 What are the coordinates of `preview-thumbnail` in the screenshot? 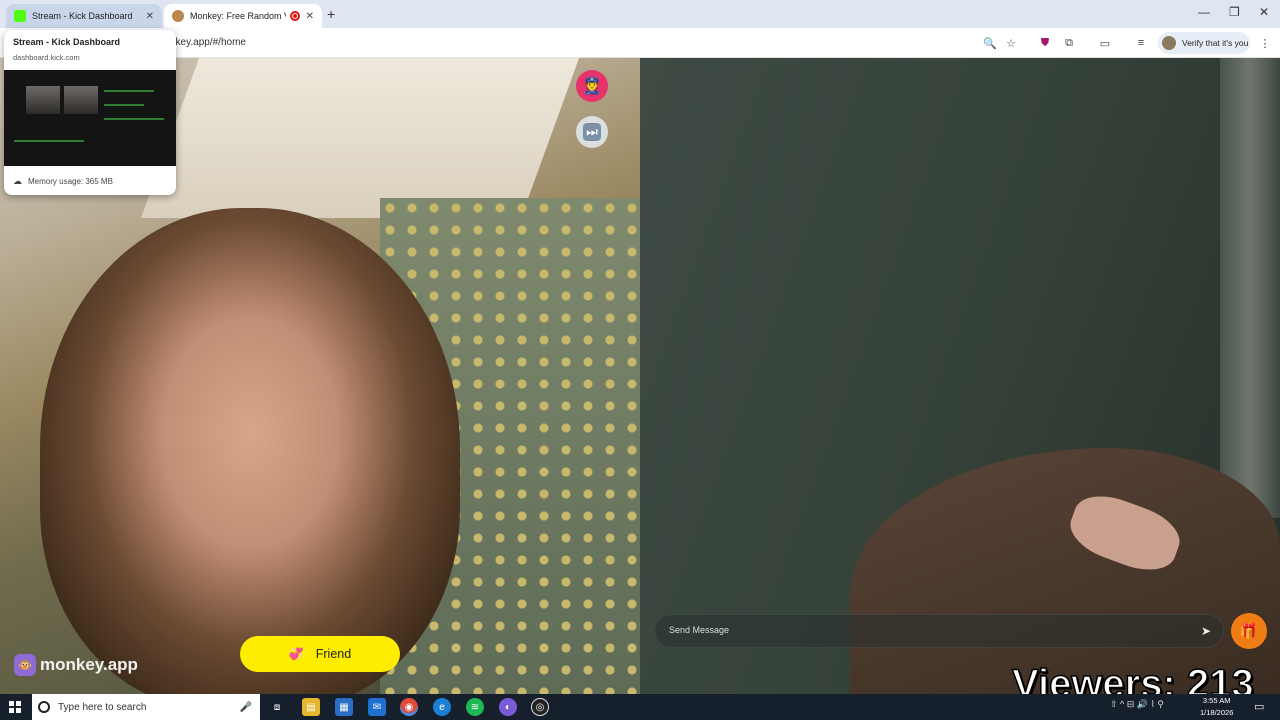 It's located at (90, 118).